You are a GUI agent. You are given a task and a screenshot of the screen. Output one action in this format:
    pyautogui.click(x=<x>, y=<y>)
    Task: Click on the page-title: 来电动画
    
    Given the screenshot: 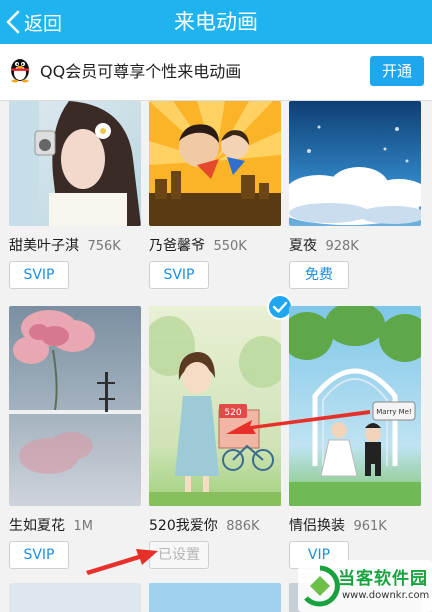 What is the action you would take?
    pyautogui.click(x=216, y=22)
    